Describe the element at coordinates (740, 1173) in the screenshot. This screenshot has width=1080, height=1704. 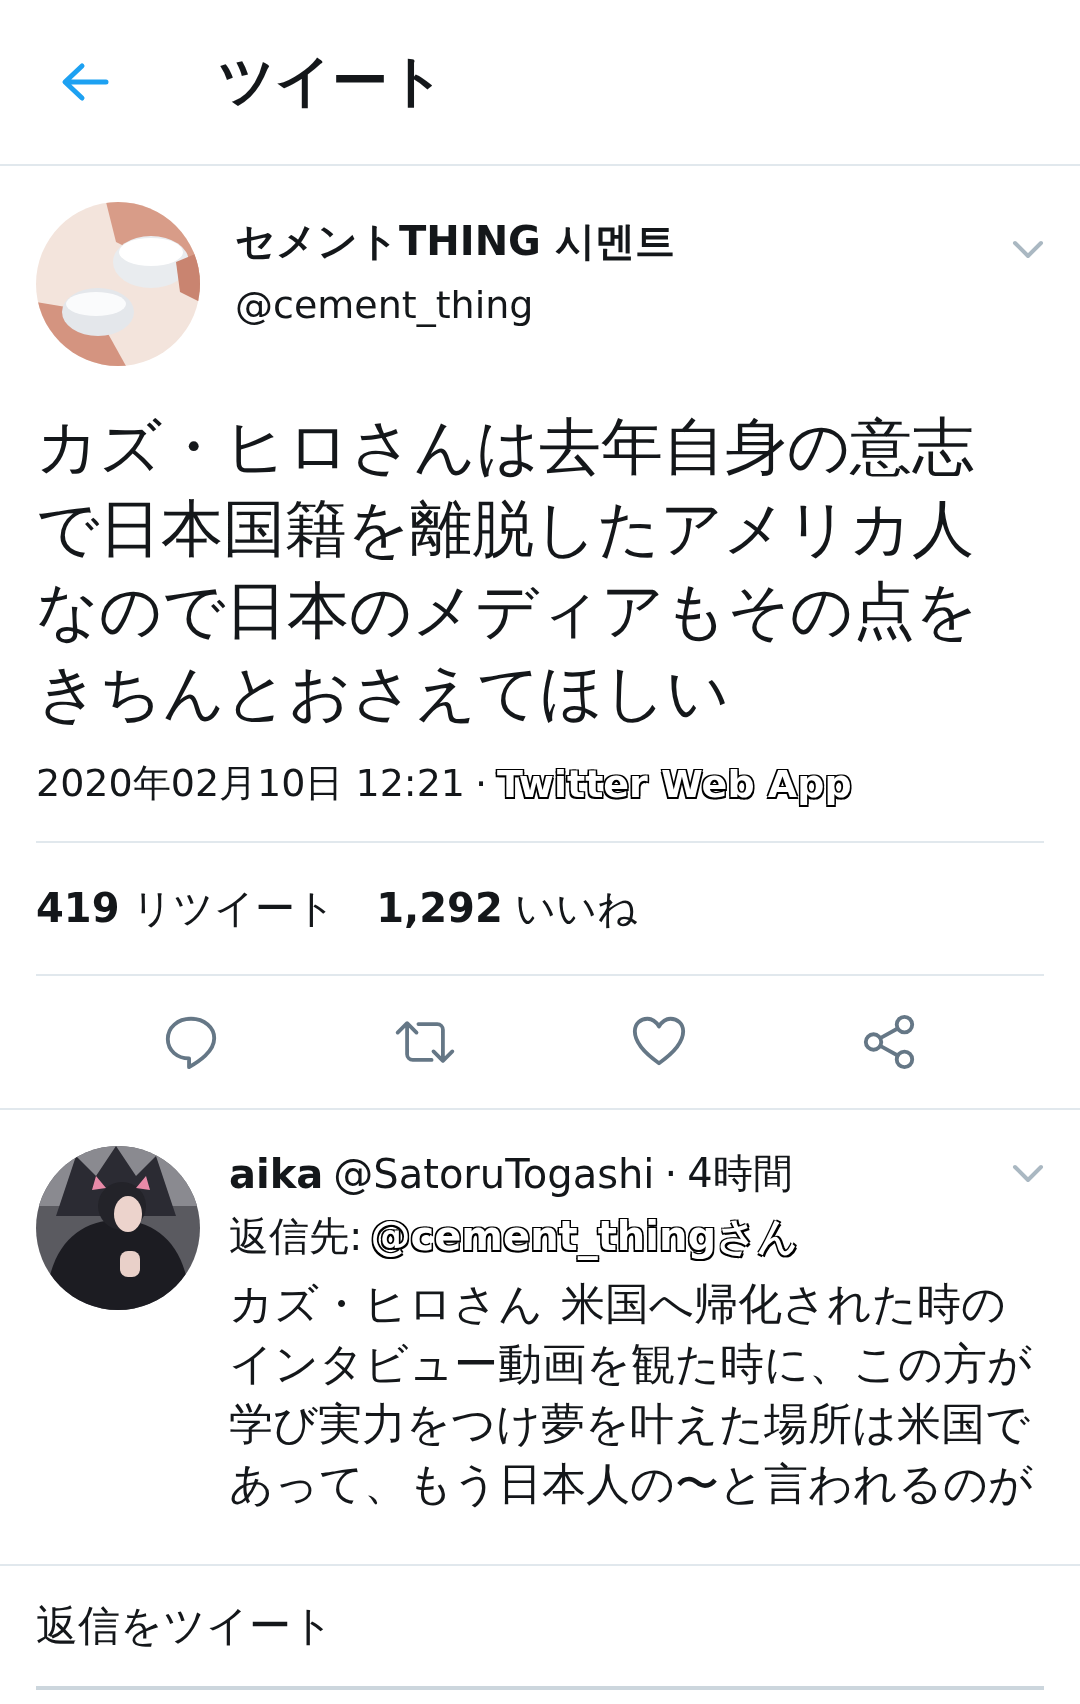
I see `reply-time: 4時間` at that location.